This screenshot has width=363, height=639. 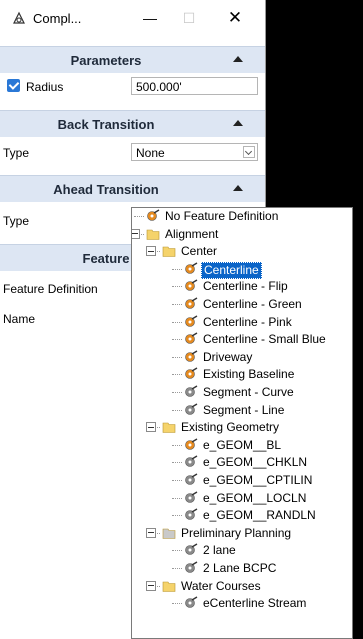 I want to click on tree-item: Water Courses, so click(x=242, y=586).